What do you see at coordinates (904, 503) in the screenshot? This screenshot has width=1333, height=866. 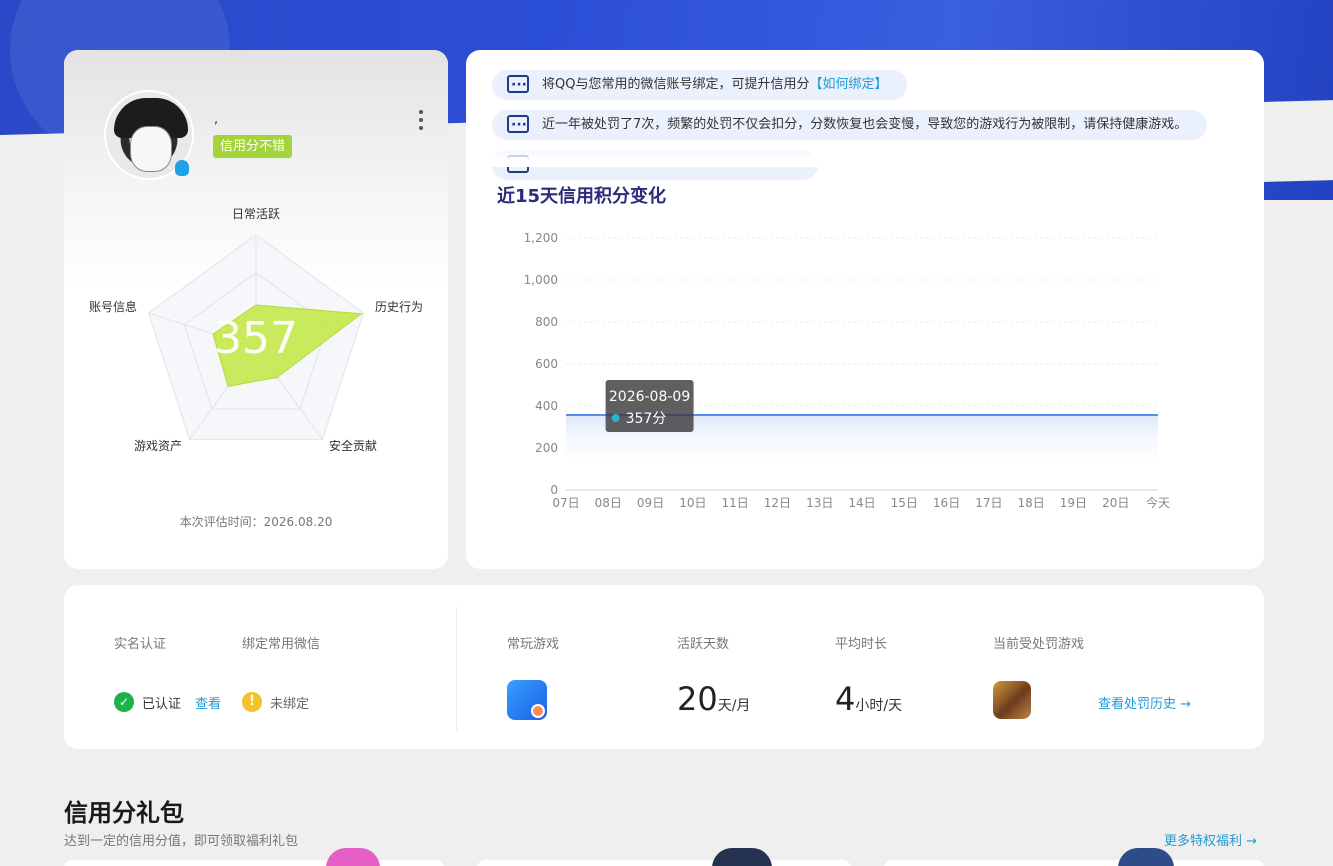 I see `x-tick-label: 15日` at bounding box center [904, 503].